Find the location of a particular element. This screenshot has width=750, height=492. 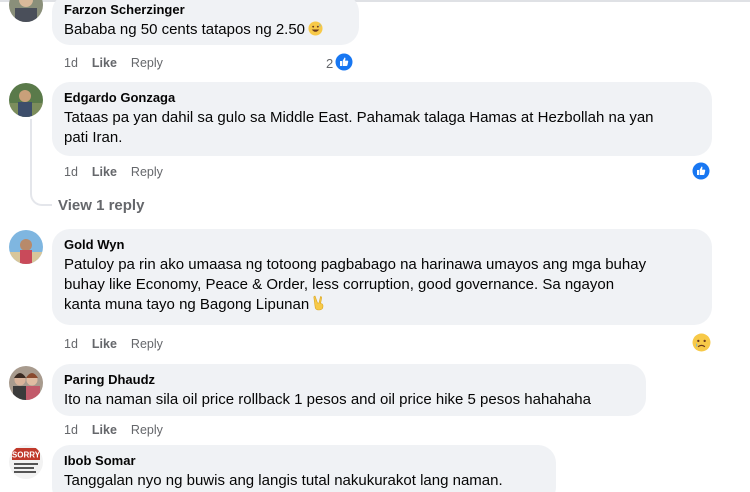

avatar-sign-text: SORRY is located at coordinates (26, 455).